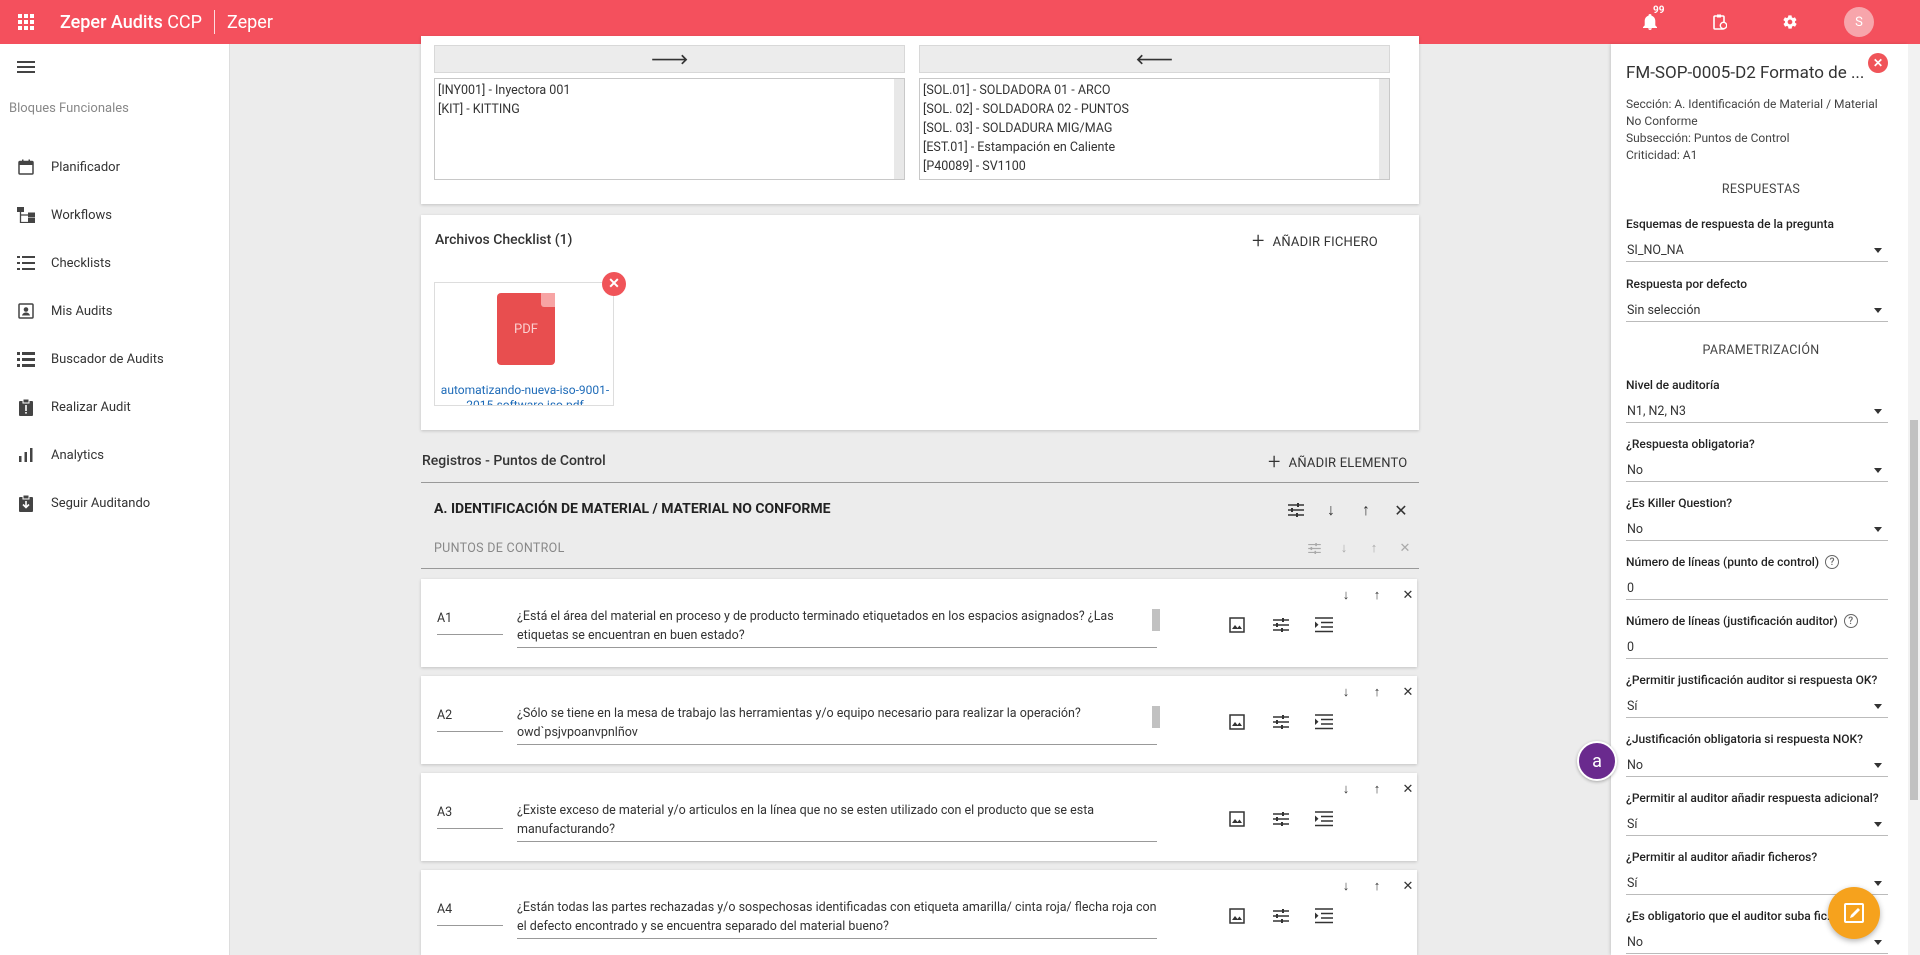  What do you see at coordinates (1154, 109) in the screenshot?
I see `list-item: [SOL. 02] - SOLDADORA 02 - PUNTOS` at bounding box center [1154, 109].